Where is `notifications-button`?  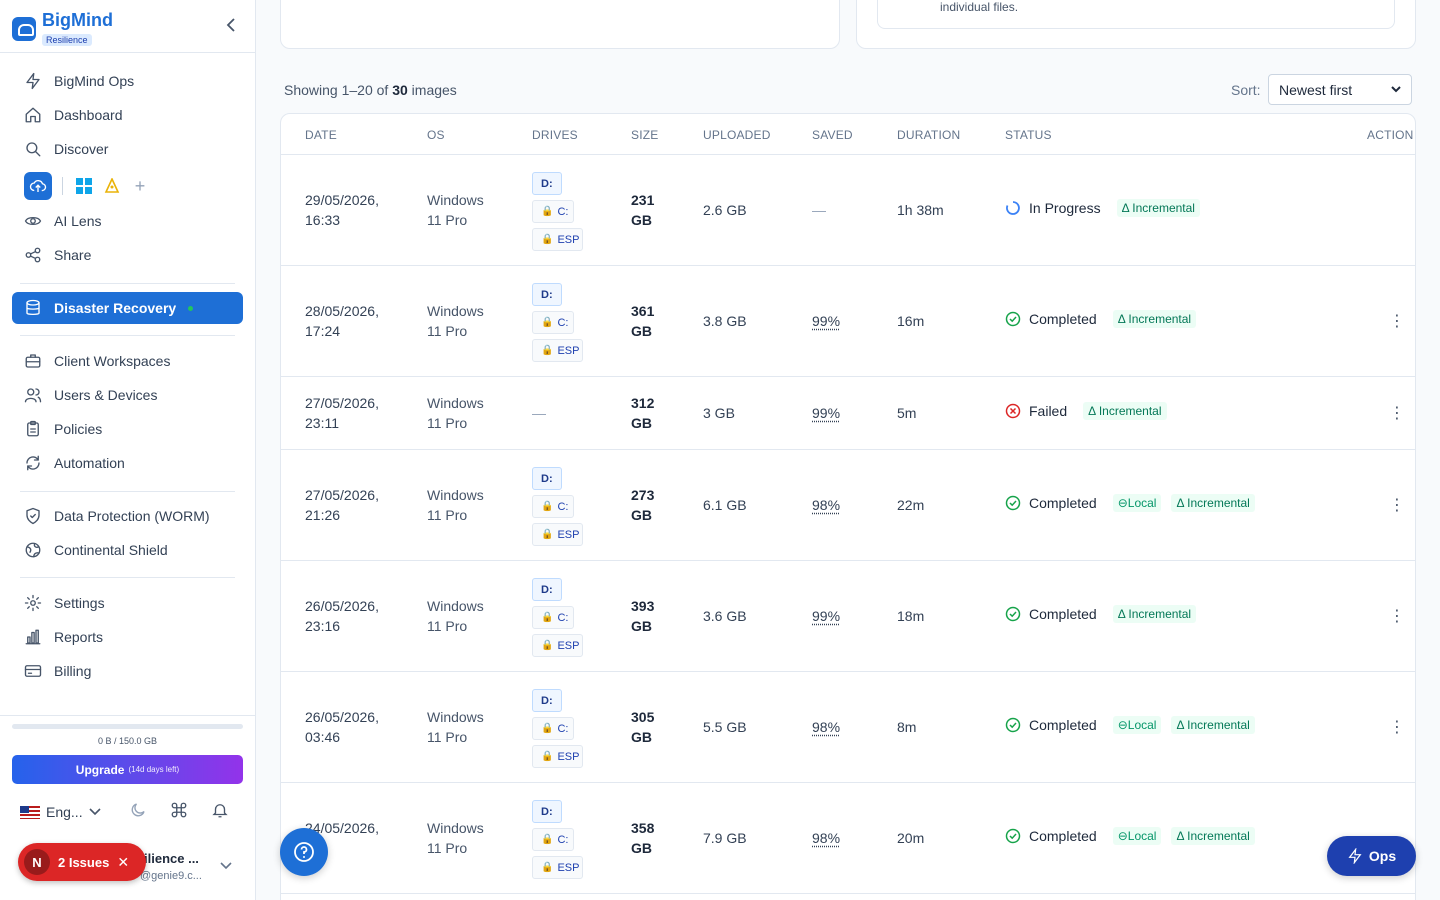
notifications-button is located at coordinates (219, 812).